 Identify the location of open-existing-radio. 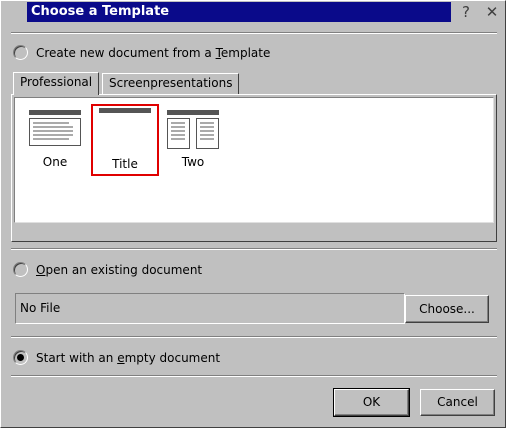
(20, 269).